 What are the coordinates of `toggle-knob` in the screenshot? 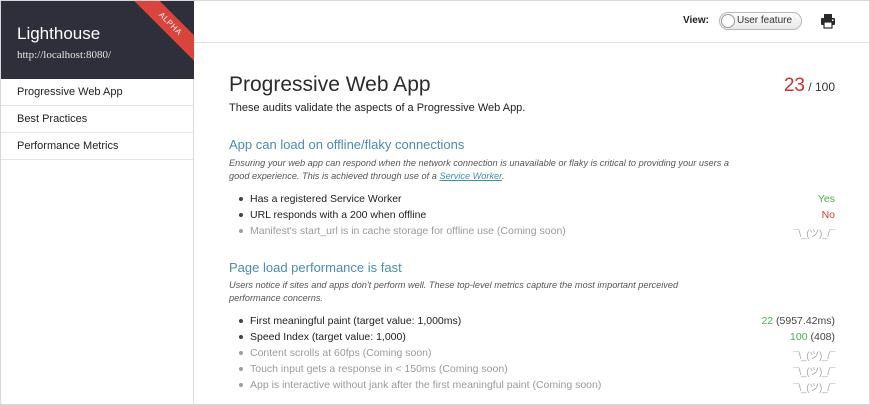 It's located at (728, 21).